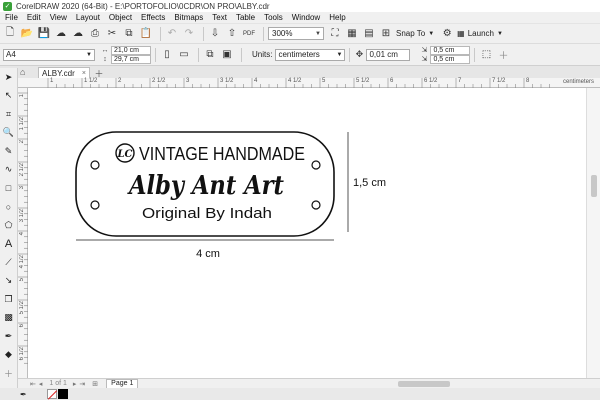  What do you see at coordinates (316, 165) in the screenshot?
I see `hole-top-right` at bounding box center [316, 165].